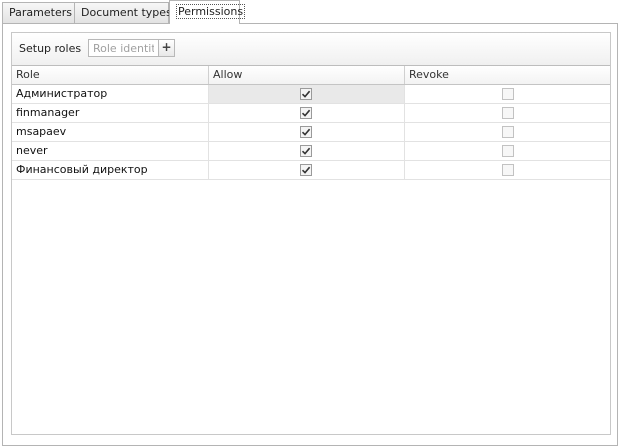  I want to click on table-row: Финансовый директор, so click(311, 170).